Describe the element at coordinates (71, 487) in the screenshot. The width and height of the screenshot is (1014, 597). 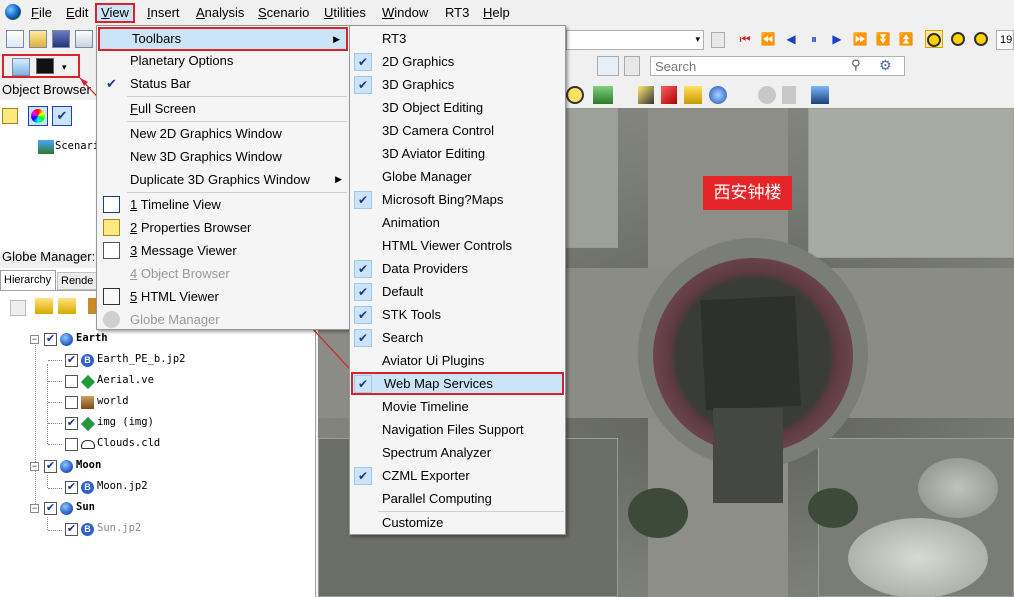
I see `moon-jp2-checkbox: ✔` at that location.